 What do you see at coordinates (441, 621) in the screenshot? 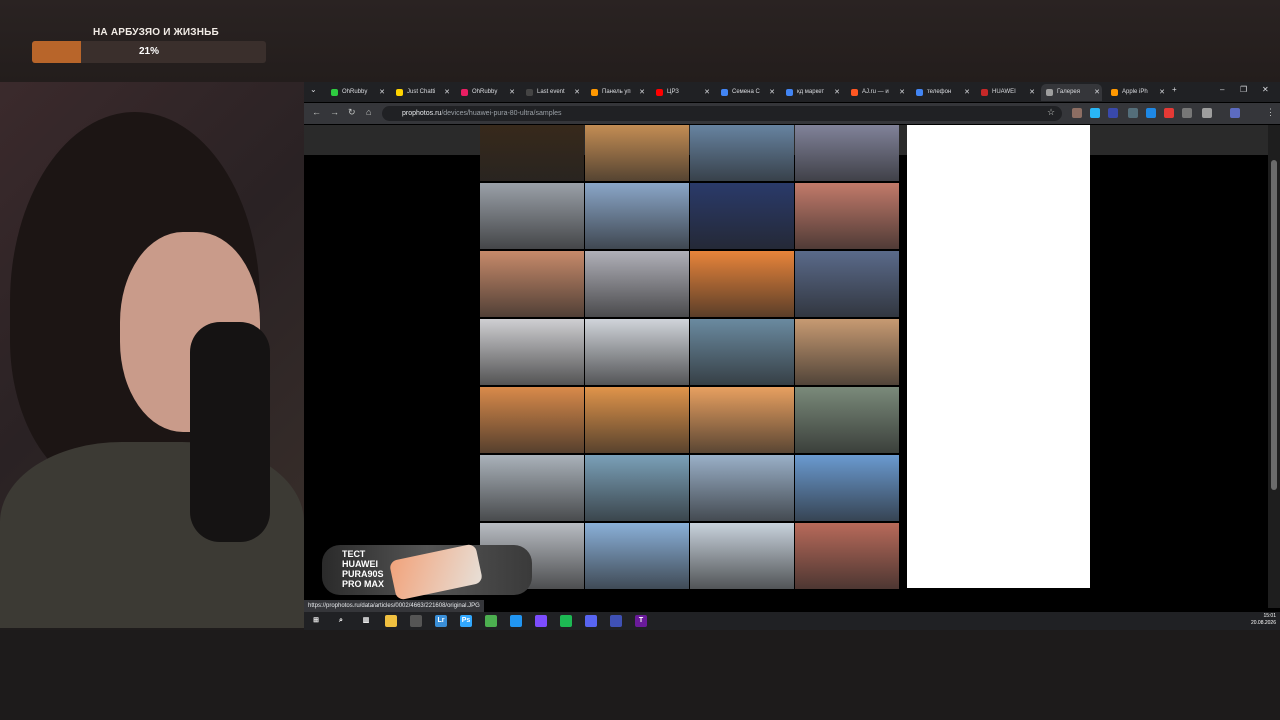
I see `lightroom-icon: Lr` at bounding box center [441, 621].